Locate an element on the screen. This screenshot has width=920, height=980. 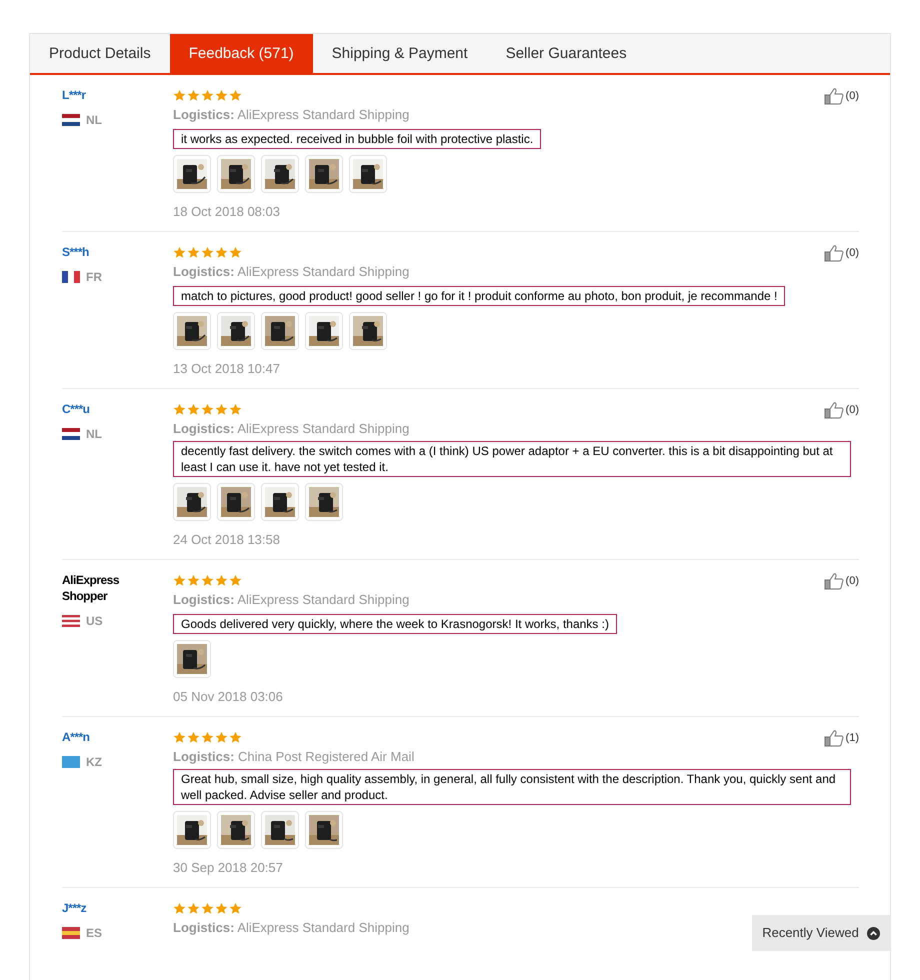
reviewer-name: C***u is located at coordinates (102, 409).